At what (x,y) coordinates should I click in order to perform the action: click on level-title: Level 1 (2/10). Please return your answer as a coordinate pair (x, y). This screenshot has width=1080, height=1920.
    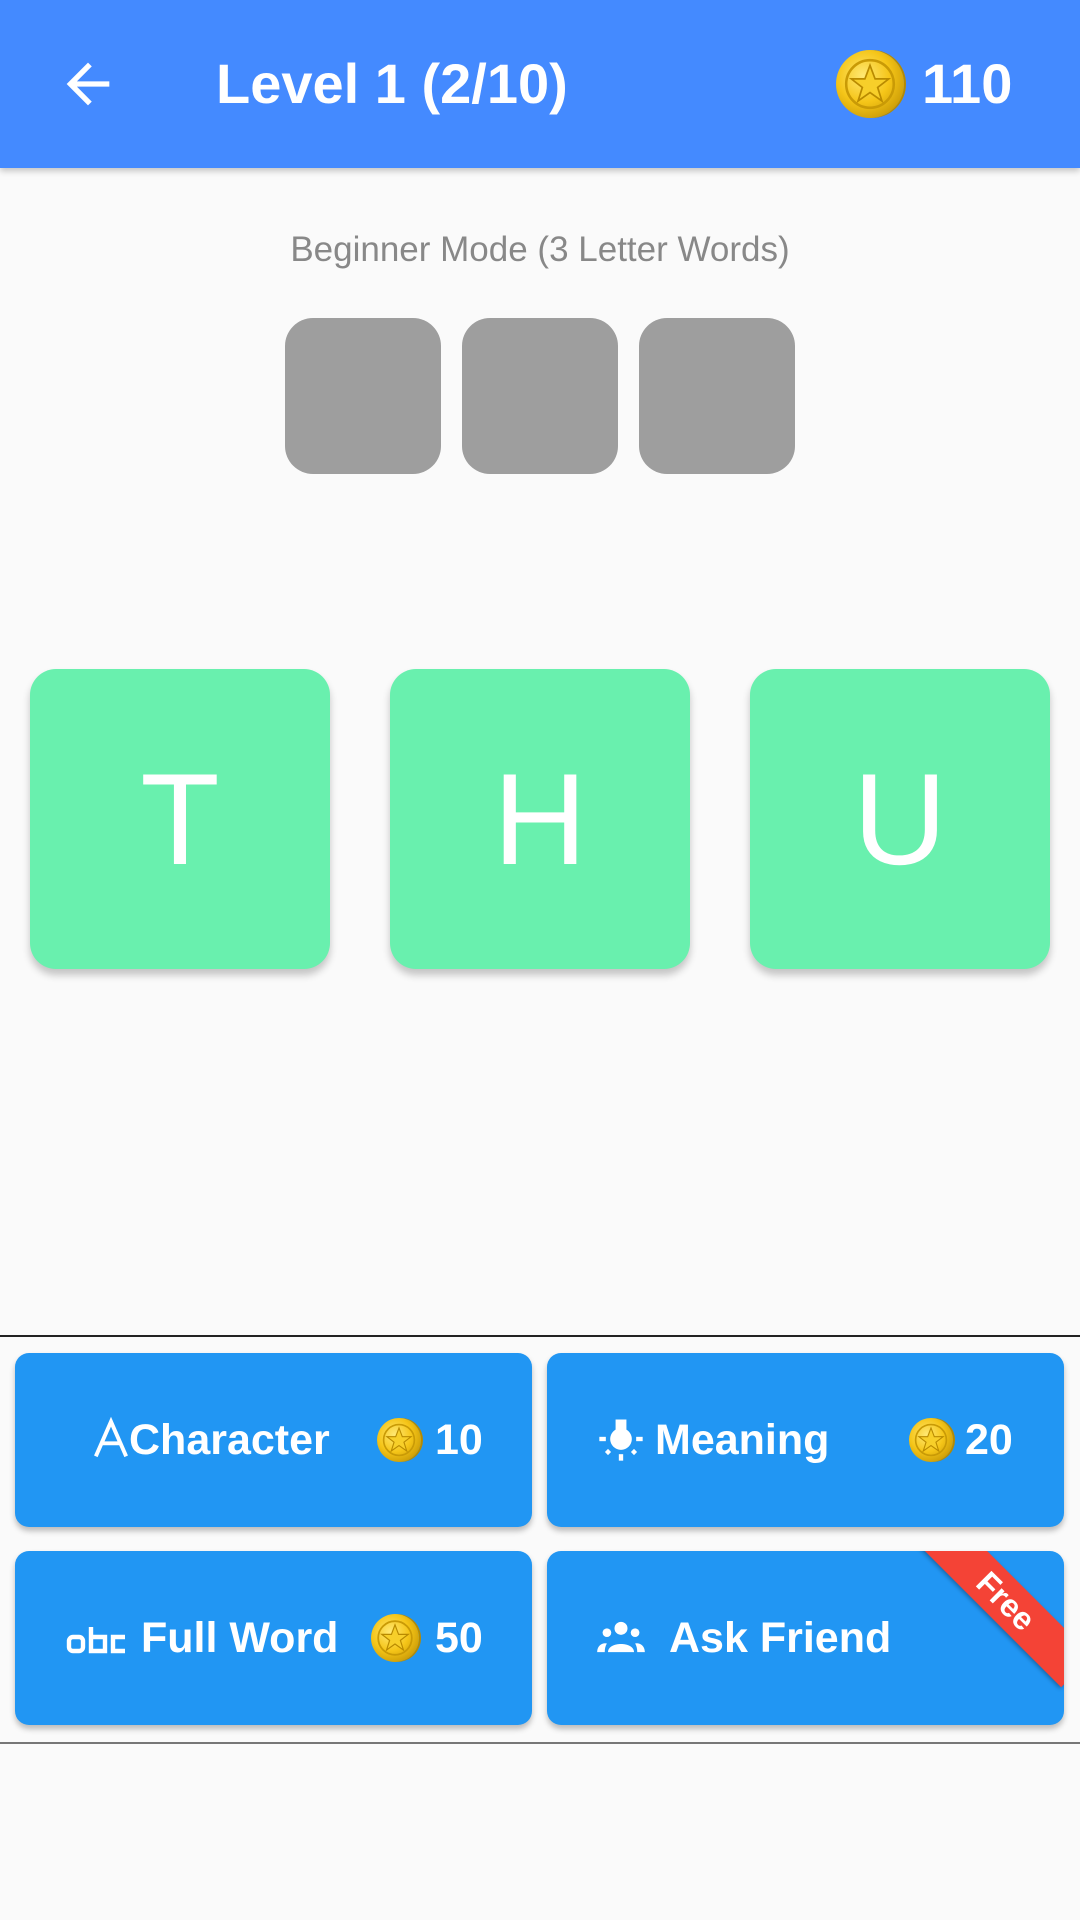
    Looking at the image, I should click on (392, 83).